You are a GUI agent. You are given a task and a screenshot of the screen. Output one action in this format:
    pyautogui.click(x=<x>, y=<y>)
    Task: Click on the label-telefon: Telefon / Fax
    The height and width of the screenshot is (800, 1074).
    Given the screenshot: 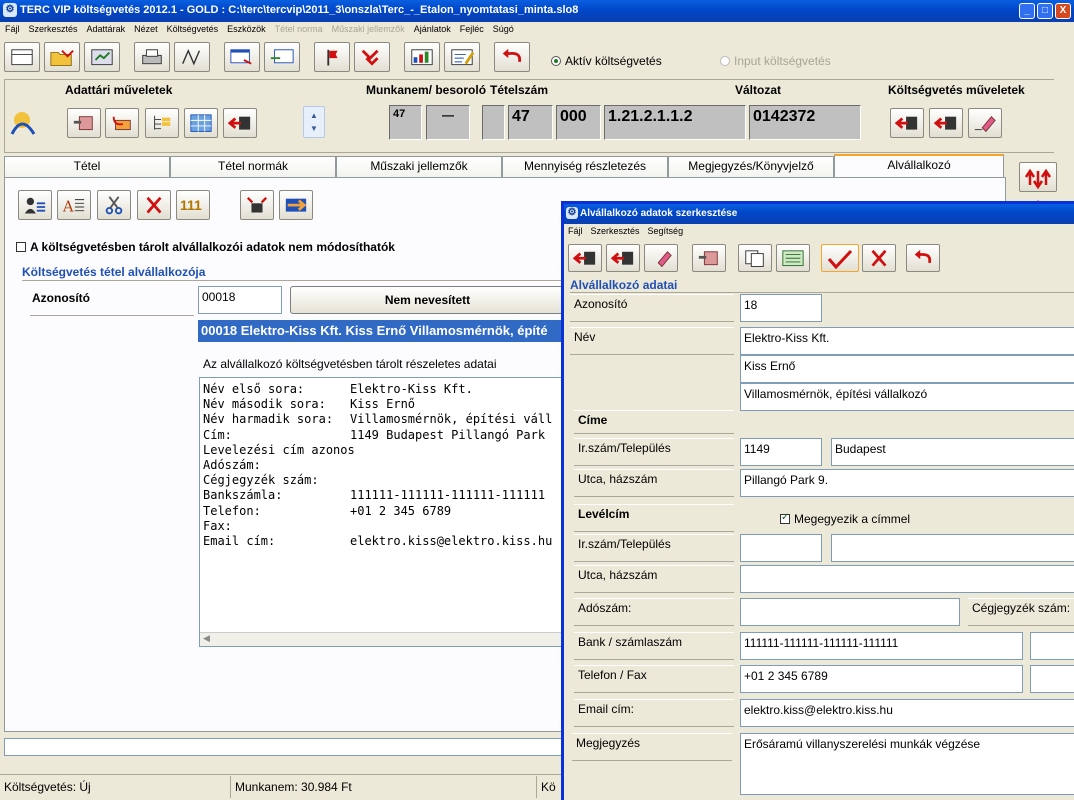 What is the action you would take?
    pyautogui.click(x=654, y=679)
    